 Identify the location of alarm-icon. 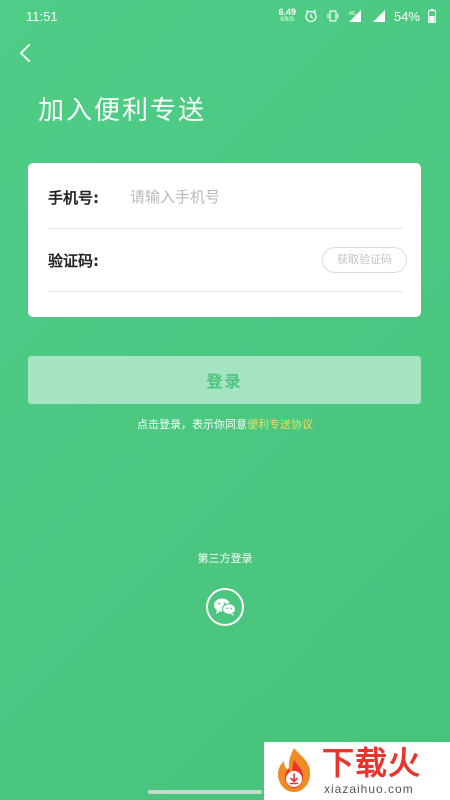
(311, 16).